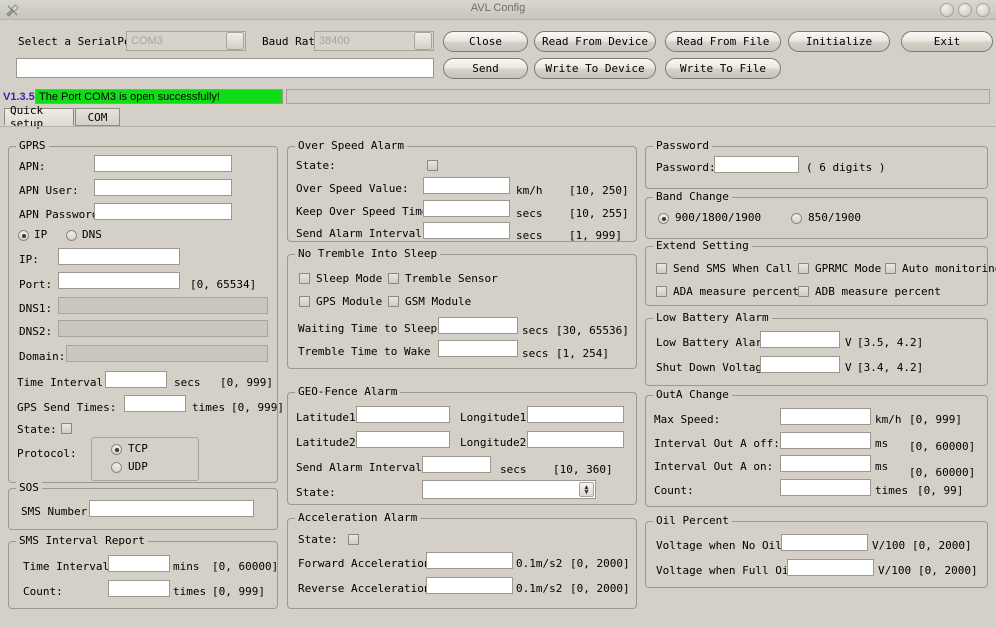  Describe the element at coordinates (374, 41) in the screenshot. I see `baudrate-select: 38400` at that location.